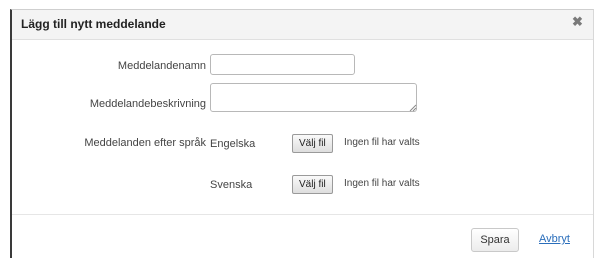 This screenshot has height=258, width=598. What do you see at coordinates (145, 143) in the screenshot?
I see `messages-by-language-label: Meddelanden efter språk` at bounding box center [145, 143].